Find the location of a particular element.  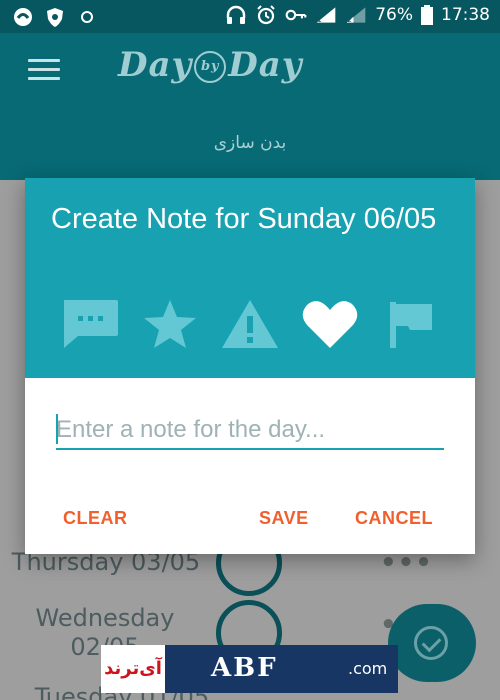

watermark-left-text: آی‌ترند is located at coordinates (133, 669).